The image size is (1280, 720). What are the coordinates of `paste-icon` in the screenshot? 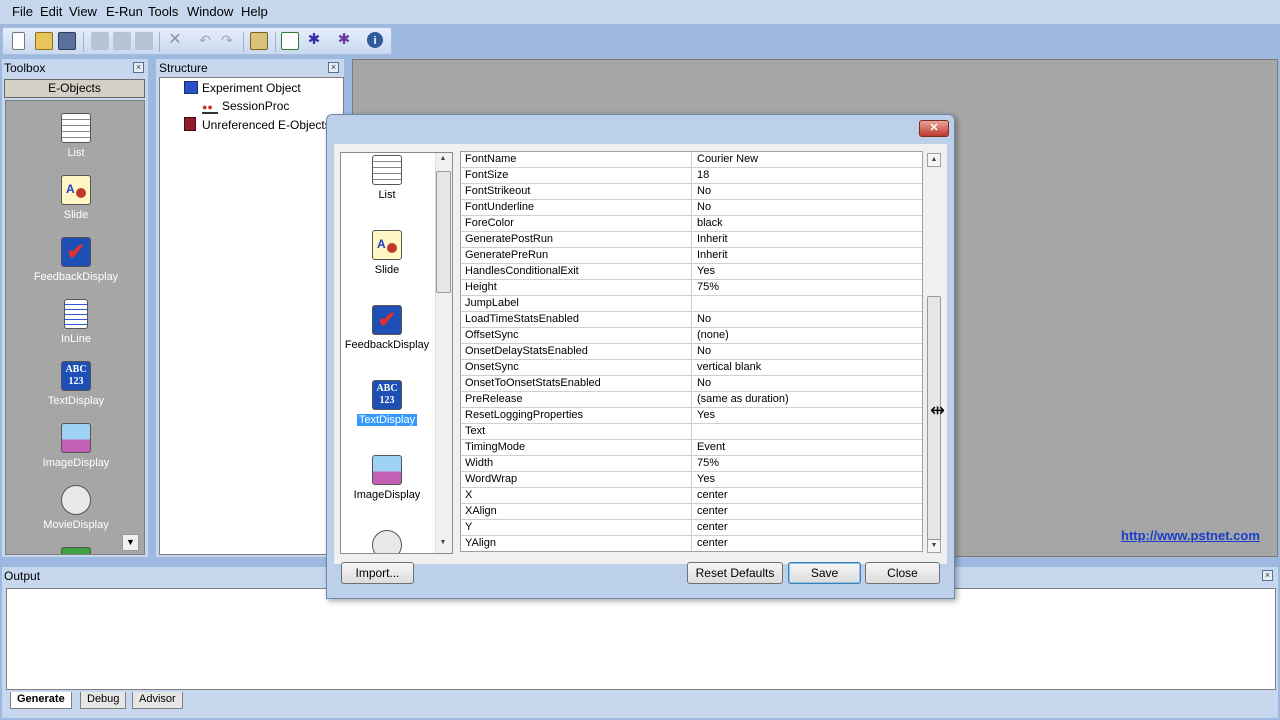 It's located at (144, 41).